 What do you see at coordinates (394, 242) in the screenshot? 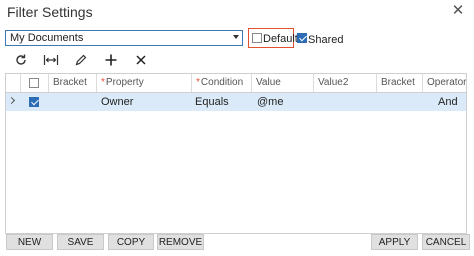
I see `apply-button: APPLY` at bounding box center [394, 242].